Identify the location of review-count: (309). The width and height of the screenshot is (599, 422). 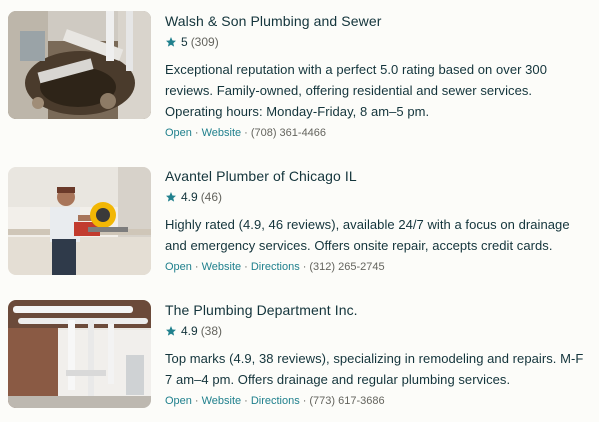
(204, 42).